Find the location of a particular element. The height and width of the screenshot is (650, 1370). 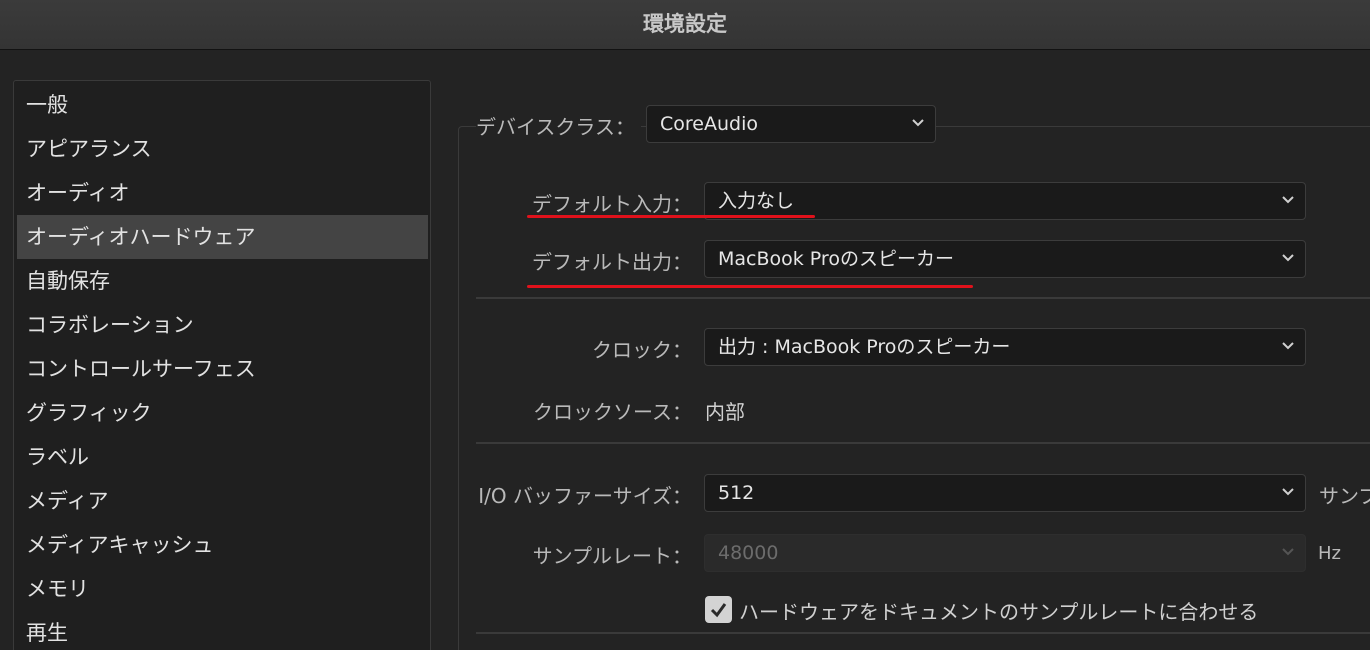

default-output-value: MacBook Proのスピーカー is located at coordinates (836, 259).